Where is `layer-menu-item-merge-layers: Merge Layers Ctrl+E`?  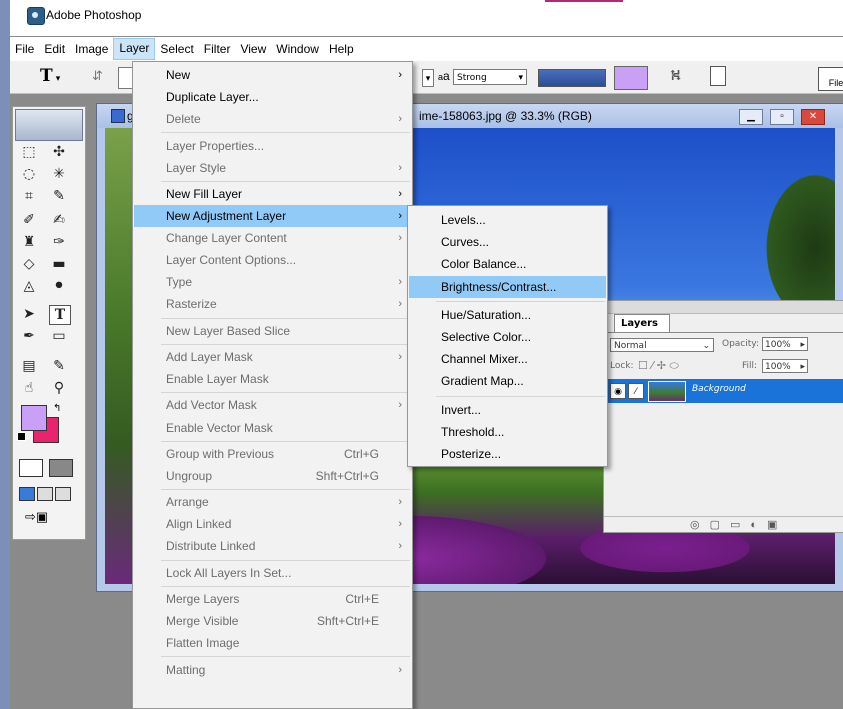 layer-menu-item-merge-layers: Merge Layers Ctrl+E is located at coordinates (272, 599).